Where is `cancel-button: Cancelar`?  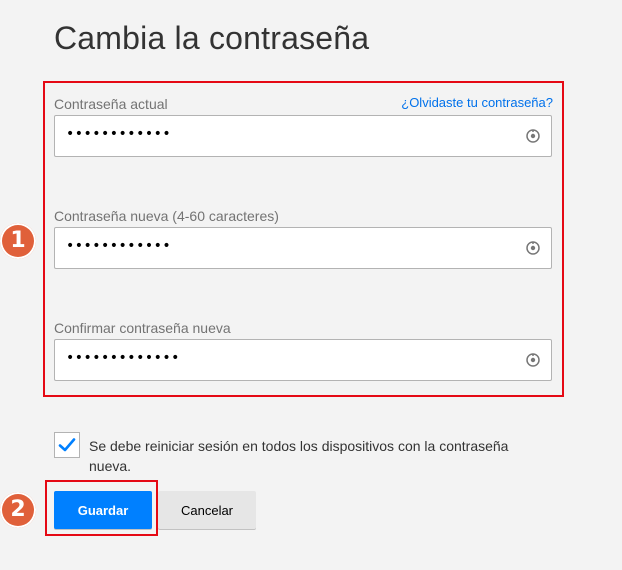 cancel-button: Cancelar is located at coordinates (207, 510).